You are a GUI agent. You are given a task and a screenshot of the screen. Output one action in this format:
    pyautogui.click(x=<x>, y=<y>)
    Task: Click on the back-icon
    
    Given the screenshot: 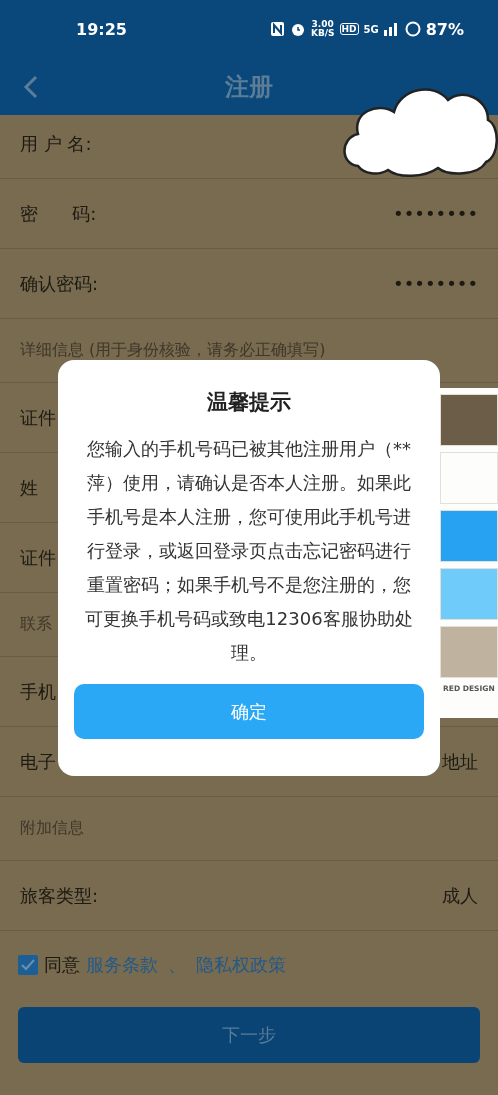 What is the action you would take?
    pyautogui.click(x=31, y=87)
    